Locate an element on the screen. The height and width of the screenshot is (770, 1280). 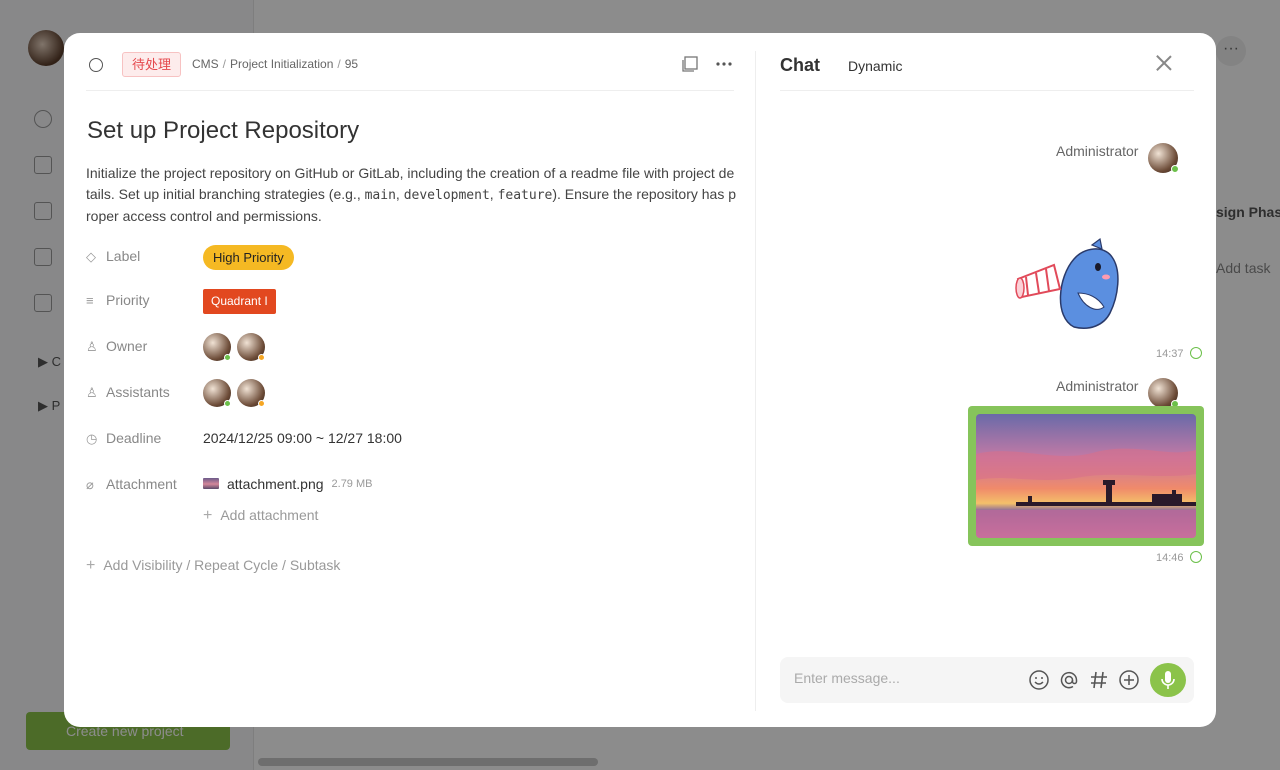
attachment-thumbnail is located at coordinates (211, 484).